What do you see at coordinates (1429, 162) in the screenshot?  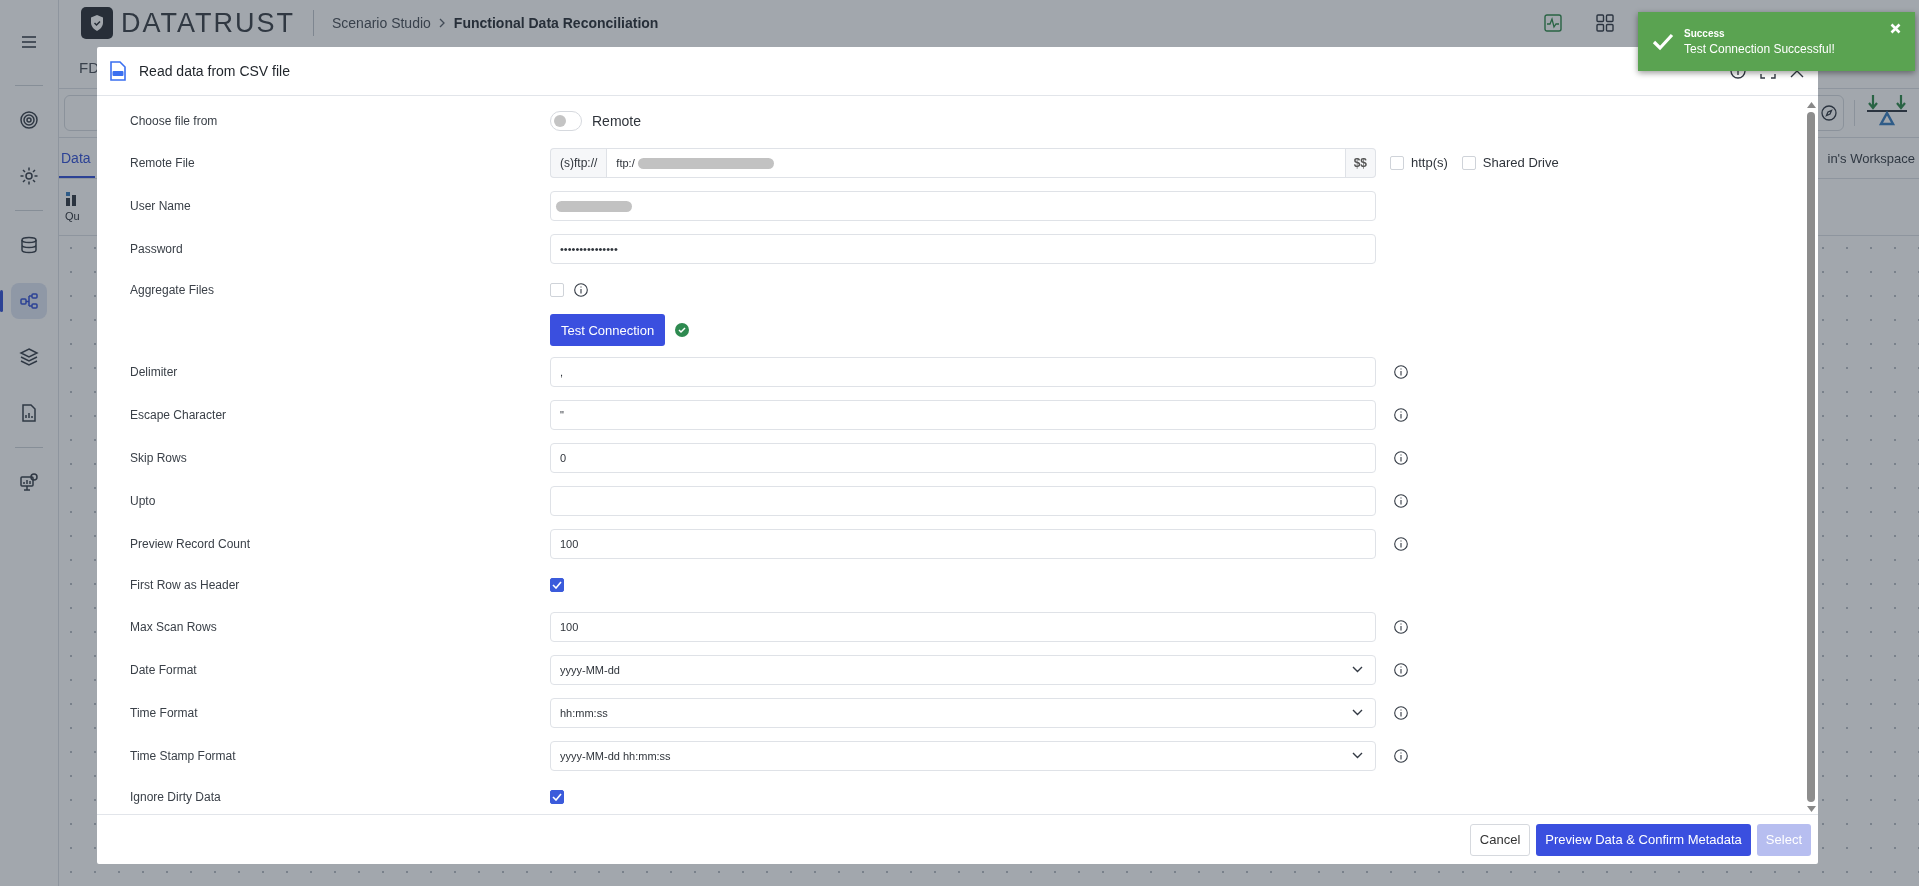 I see `checkbox-label: http(s)` at bounding box center [1429, 162].